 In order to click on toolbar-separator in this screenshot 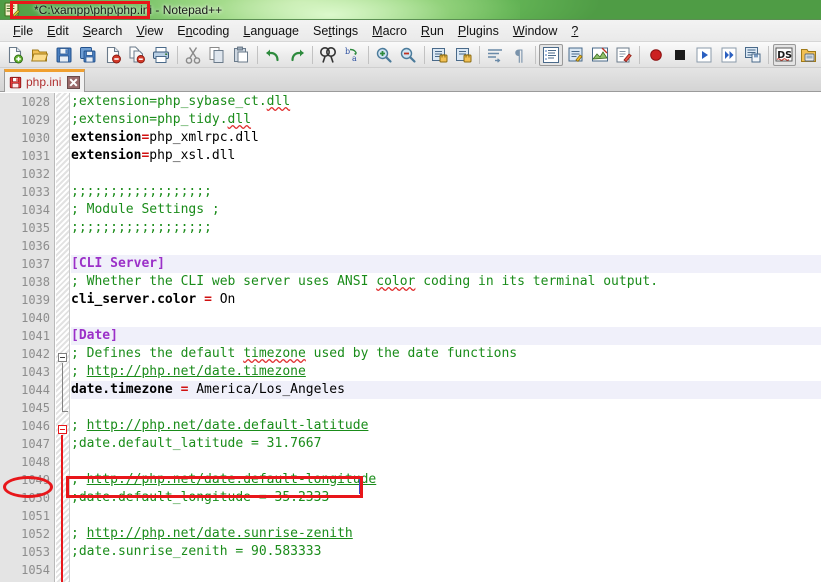, I will do `click(640, 54)`.